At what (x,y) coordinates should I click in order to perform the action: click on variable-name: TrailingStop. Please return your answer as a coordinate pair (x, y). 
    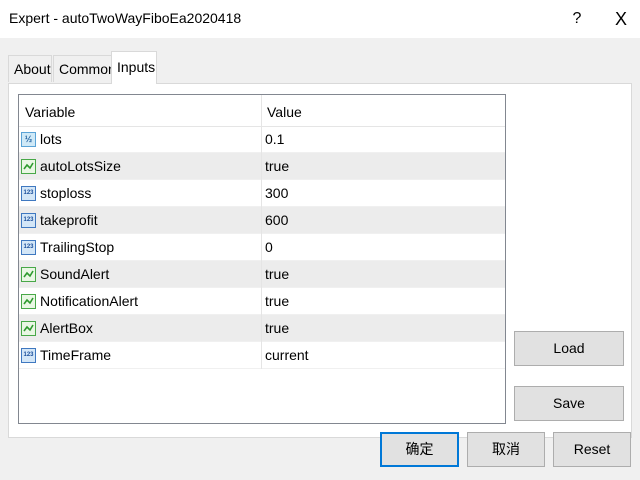
    Looking at the image, I should click on (77, 247).